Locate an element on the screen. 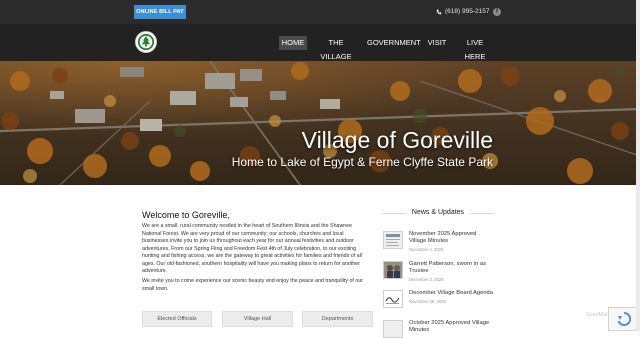  nav-home: HOME is located at coordinates (293, 43).